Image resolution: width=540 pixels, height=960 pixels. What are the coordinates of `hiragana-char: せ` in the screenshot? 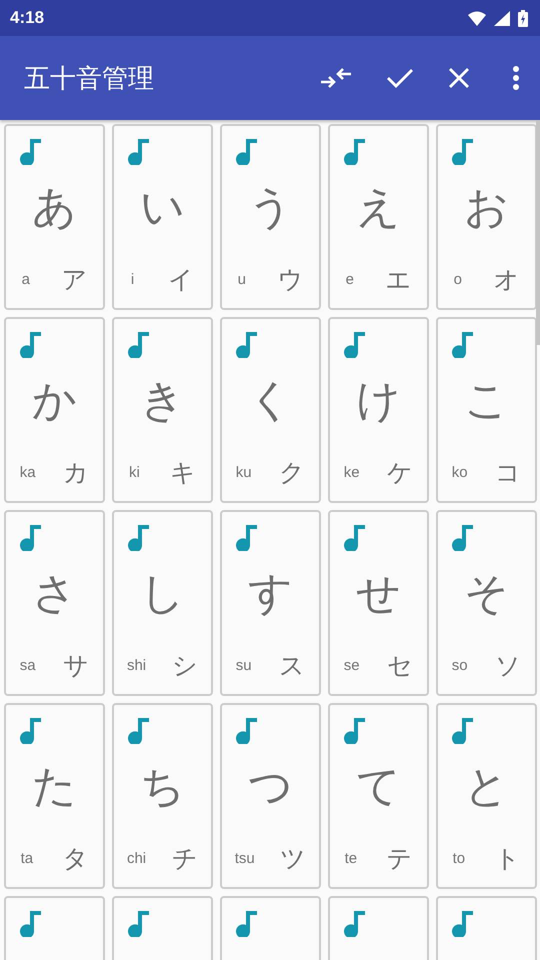 It's located at (378, 594).